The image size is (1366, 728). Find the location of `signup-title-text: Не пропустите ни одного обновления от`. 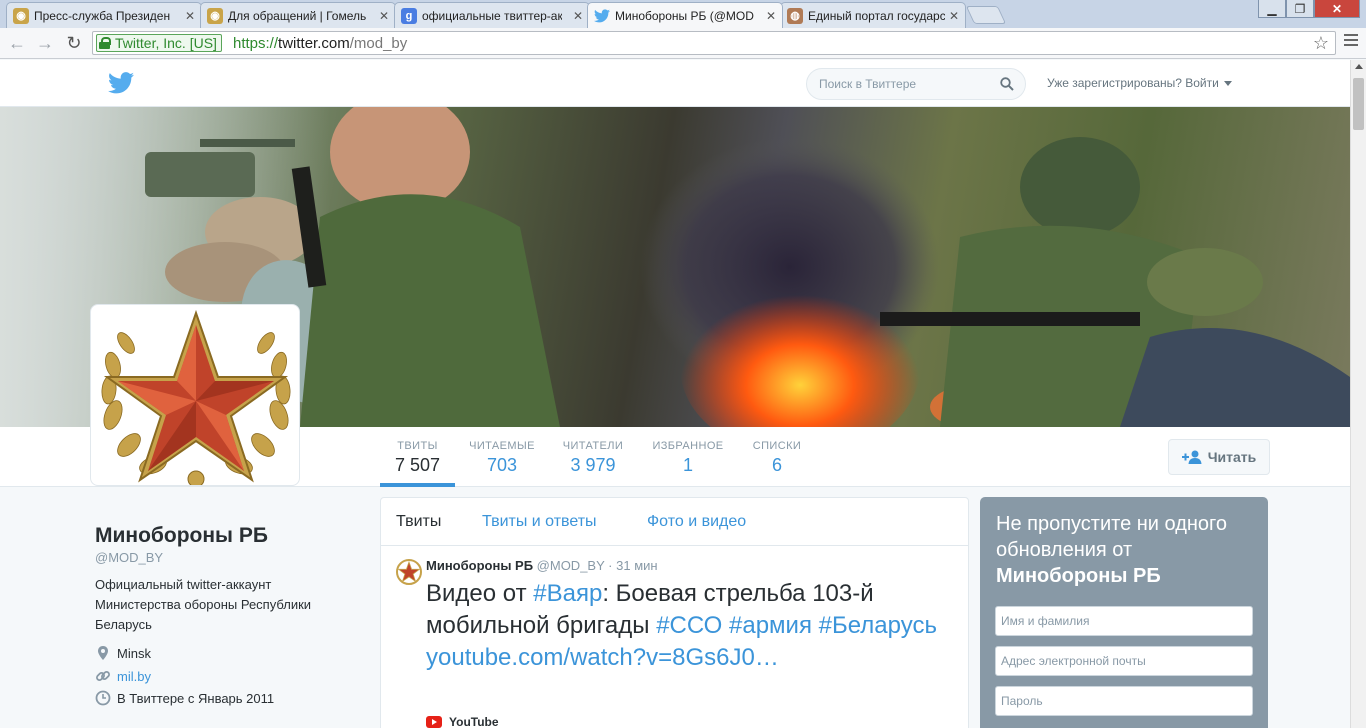

signup-title-text: Не пропустите ни одного обновления от is located at coordinates (1112, 537).